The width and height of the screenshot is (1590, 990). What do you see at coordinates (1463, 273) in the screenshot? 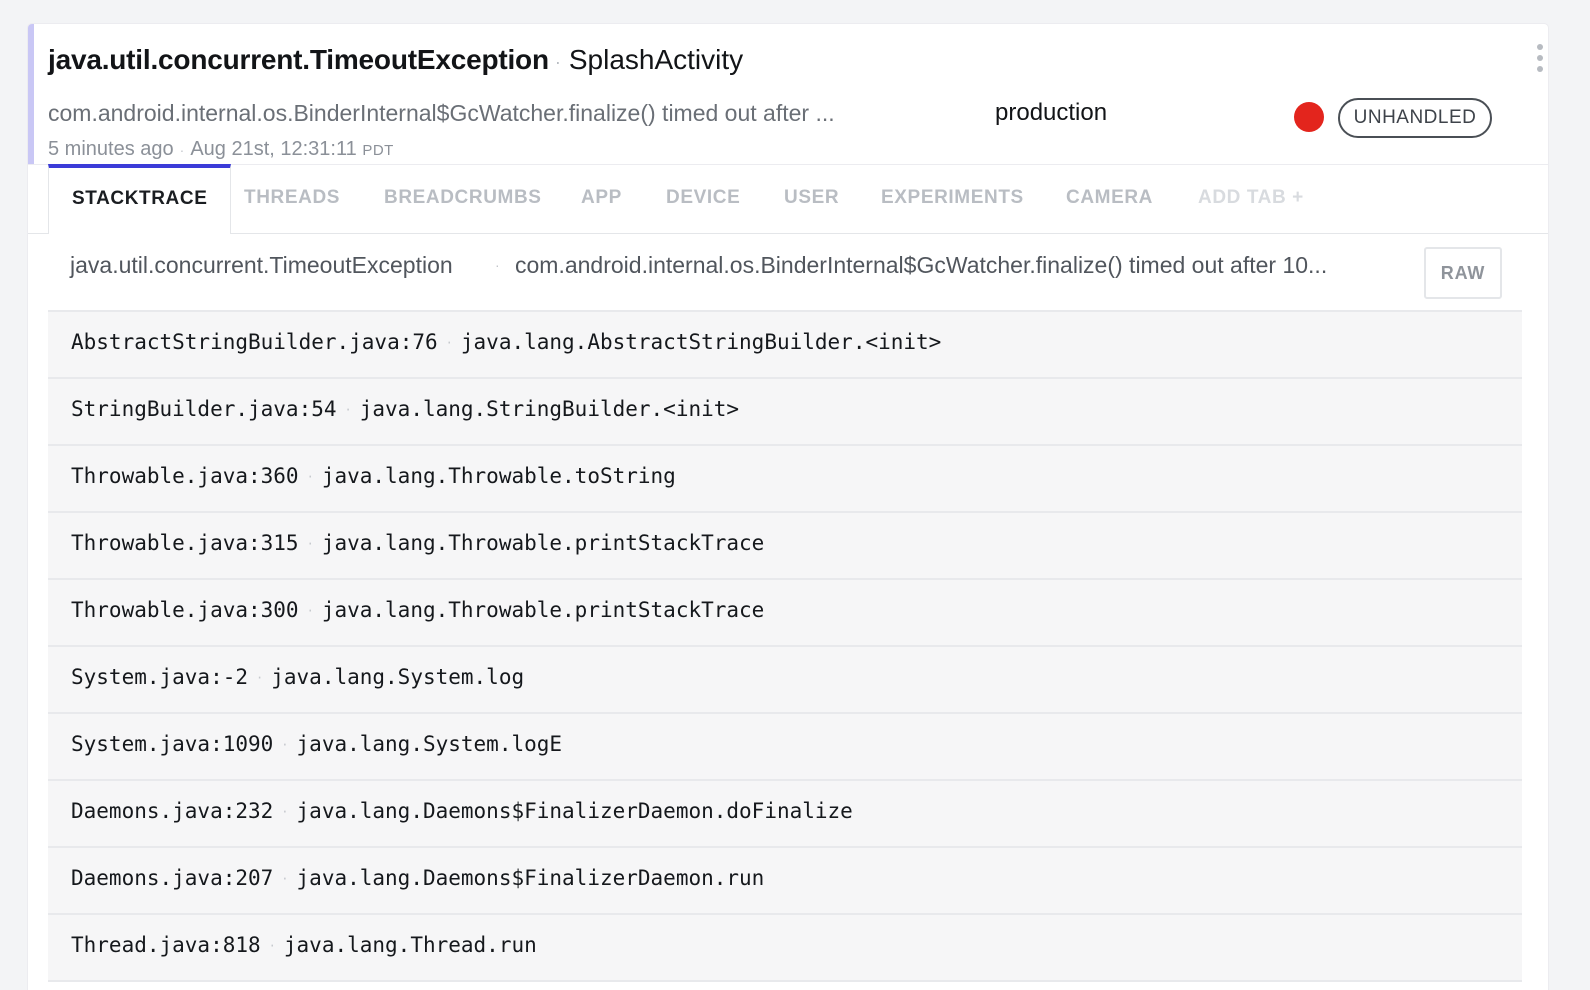
I see `raw-button: RAW` at bounding box center [1463, 273].